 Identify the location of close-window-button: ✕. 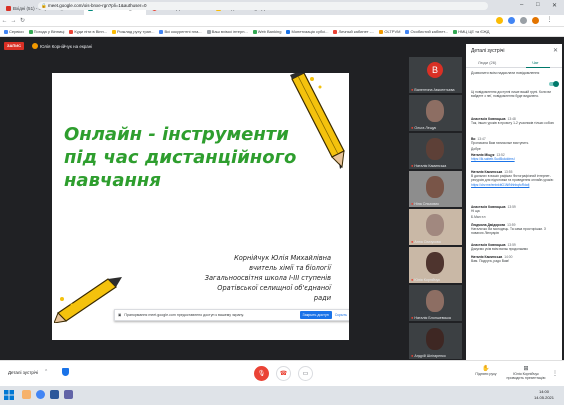
(554, 5).